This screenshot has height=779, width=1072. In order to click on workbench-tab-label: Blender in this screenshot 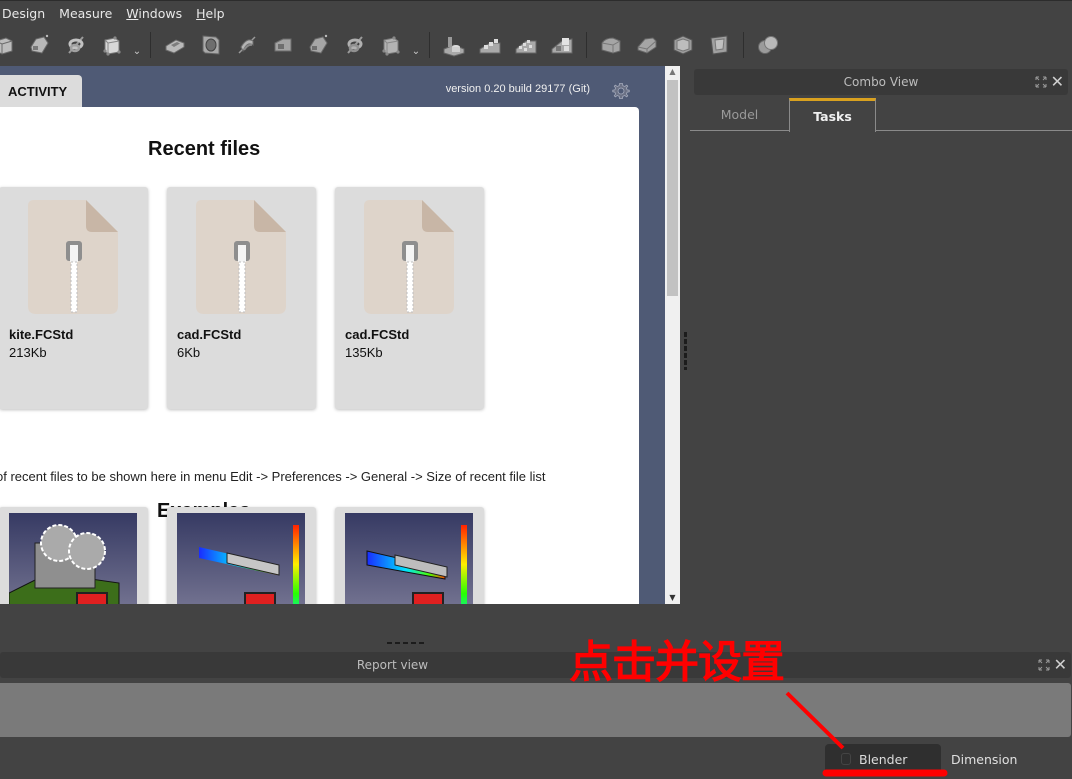, I will do `click(883, 759)`.